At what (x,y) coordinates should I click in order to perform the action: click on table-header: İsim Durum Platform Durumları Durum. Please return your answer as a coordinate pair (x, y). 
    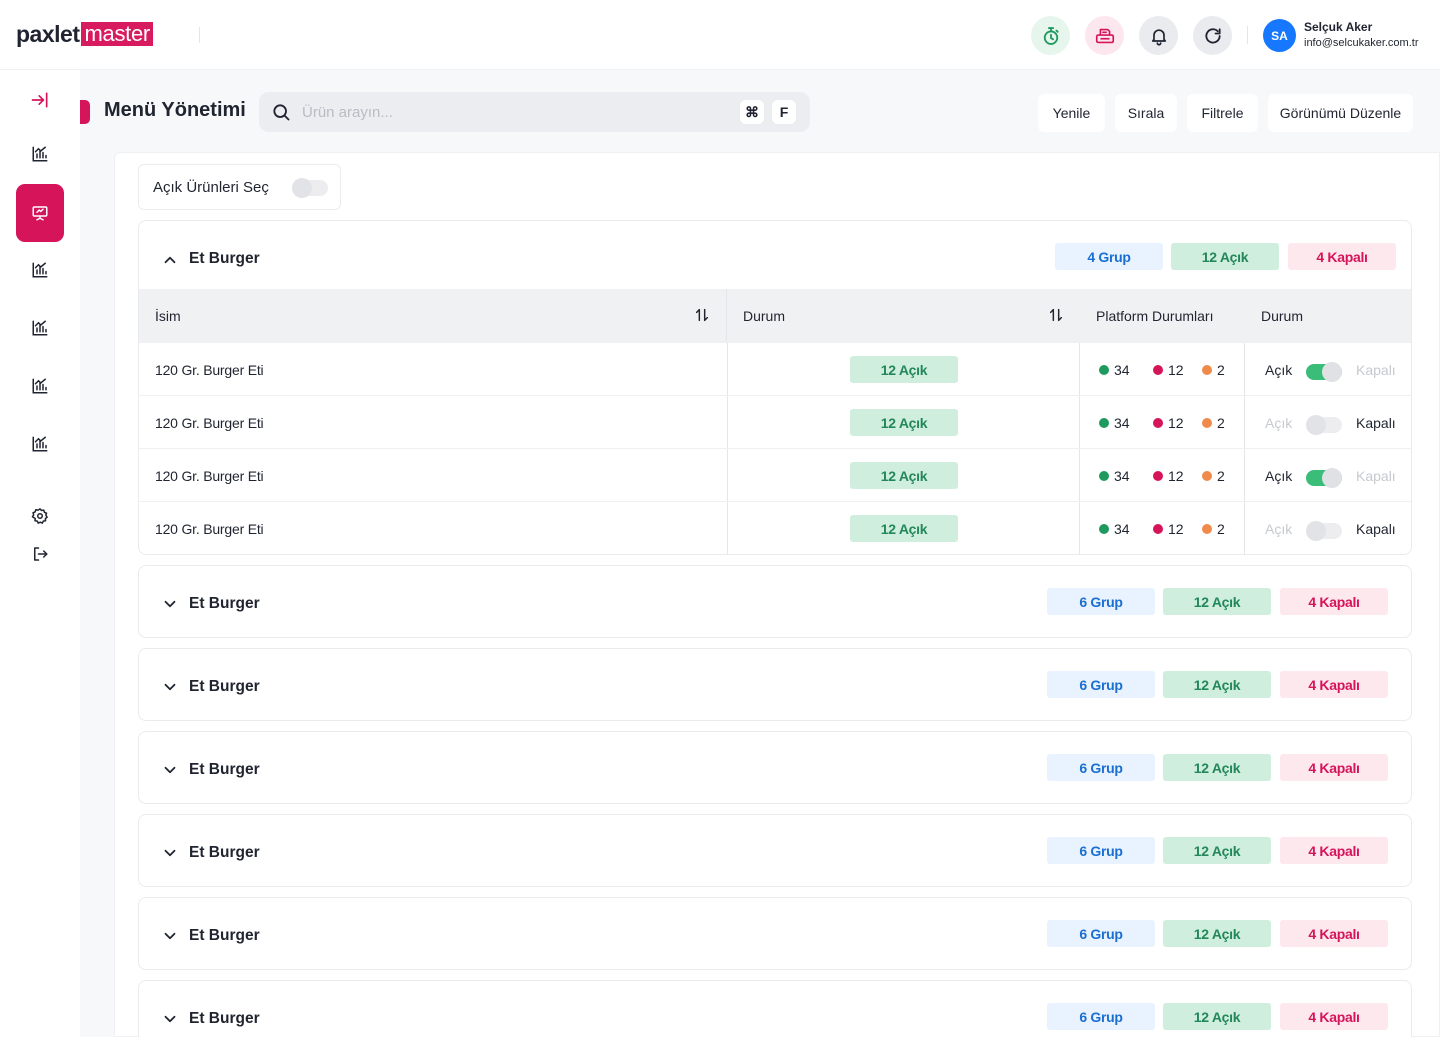
    Looking at the image, I should click on (775, 315).